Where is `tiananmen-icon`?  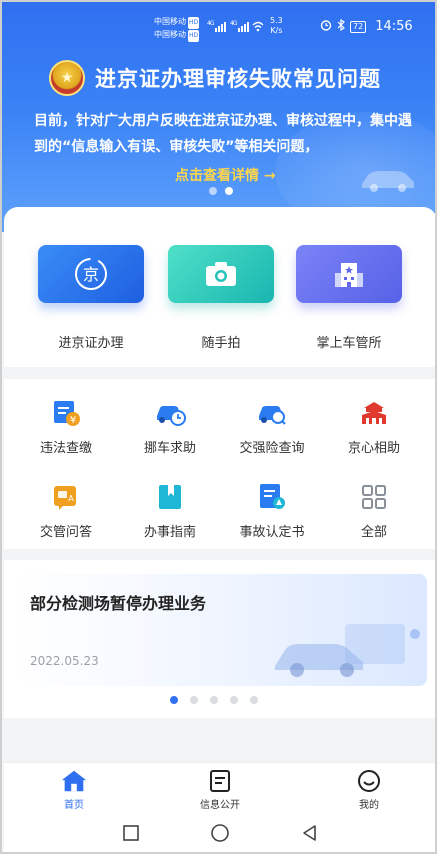
tiananmen-icon is located at coordinates (374, 413).